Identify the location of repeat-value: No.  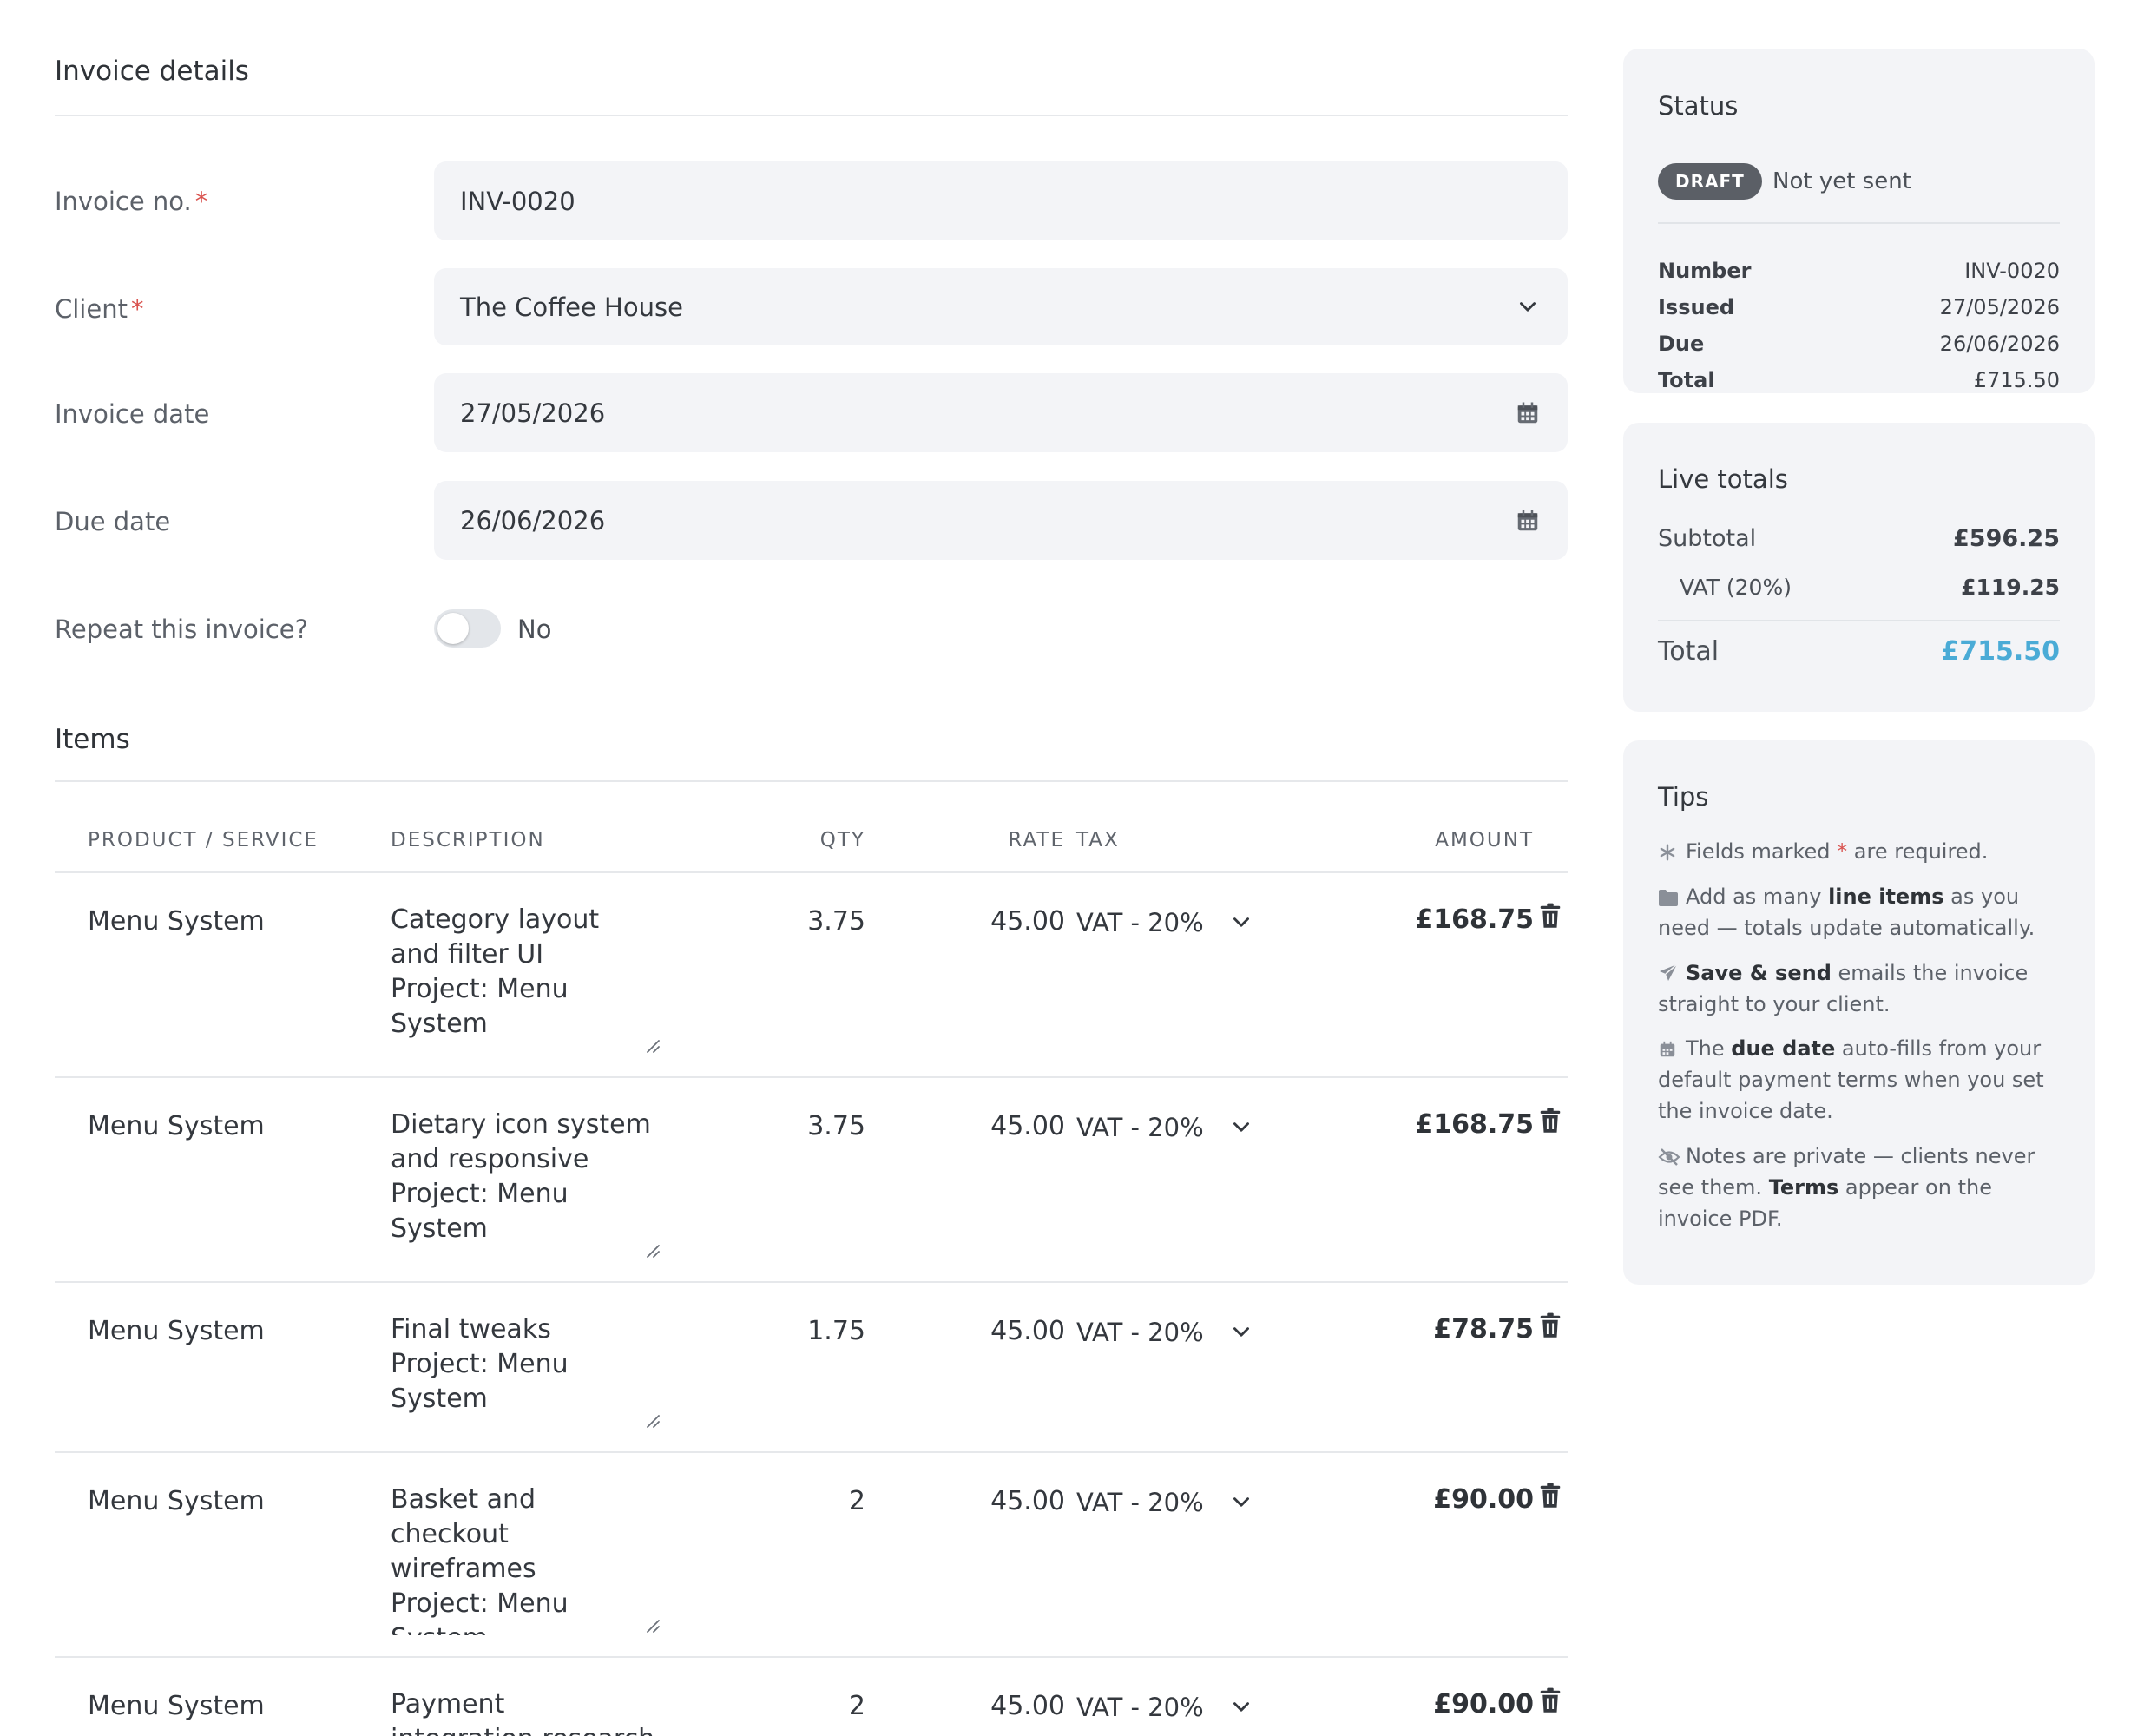
(535, 629).